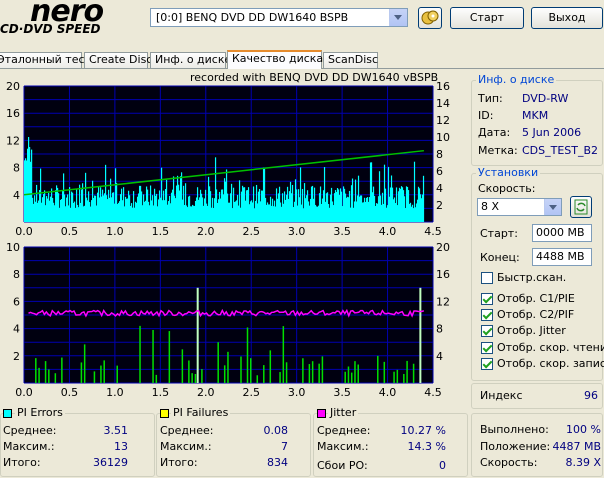 This screenshot has width=604, height=478. What do you see at coordinates (16, 356) in the screenshot?
I see `y-left-tick-label: 2` at bounding box center [16, 356].